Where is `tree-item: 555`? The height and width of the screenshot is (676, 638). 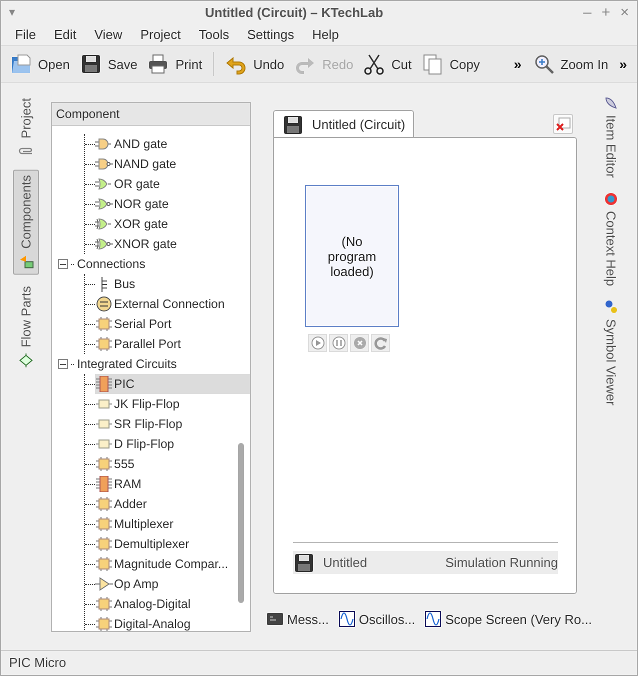 tree-item: 555 is located at coordinates (172, 464).